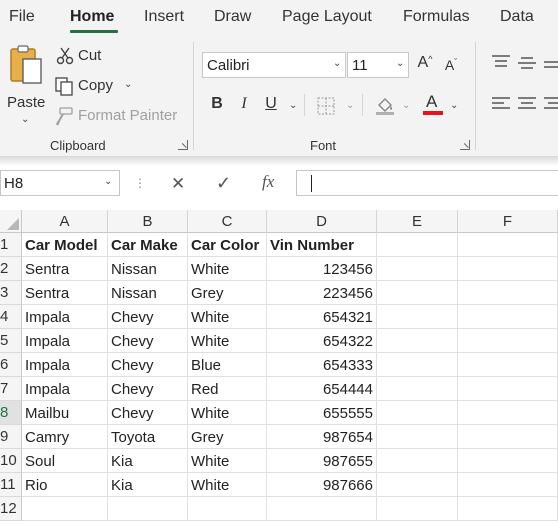 Image resolution: width=558 pixels, height=525 pixels. Describe the element at coordinates (268, 182) in the screenshot. I see `insert-function-icon: fx` at that location.